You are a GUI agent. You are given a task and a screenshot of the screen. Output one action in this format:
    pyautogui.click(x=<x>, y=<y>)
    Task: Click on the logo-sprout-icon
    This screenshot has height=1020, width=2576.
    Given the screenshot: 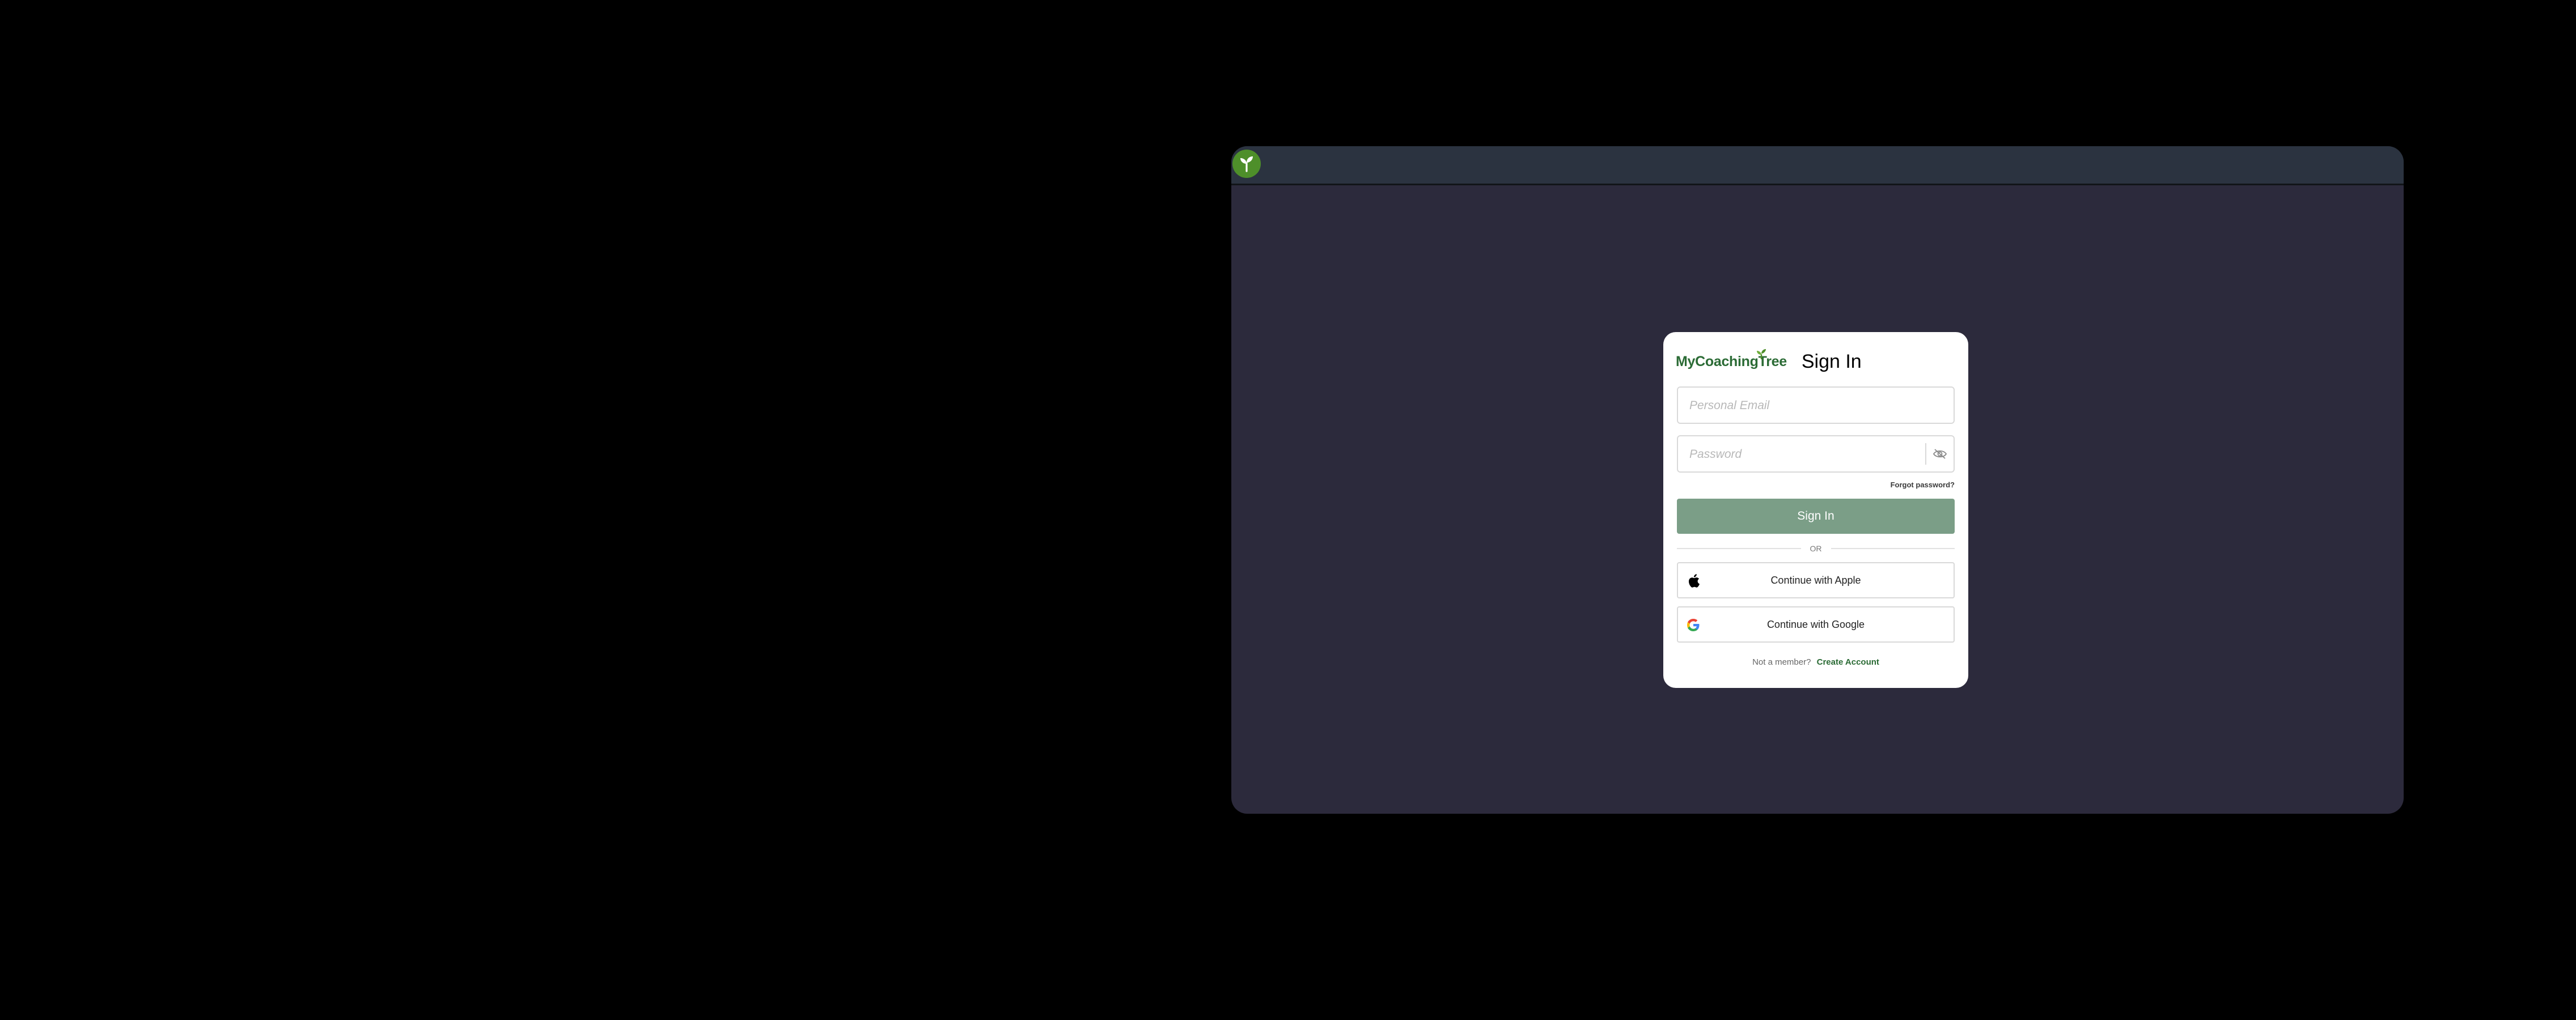 What is the action you would take?
    pyautogui.click(x=1761, y=353)
    